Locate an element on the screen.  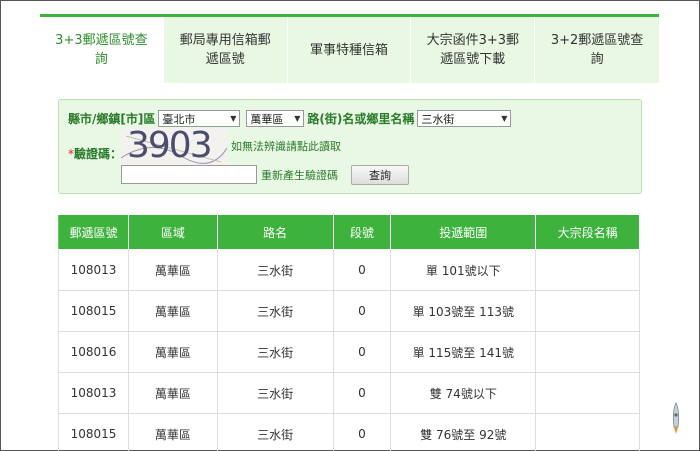
tab-military-mailbox: 軍事特種信箱 is located at coordinates (349, 50).